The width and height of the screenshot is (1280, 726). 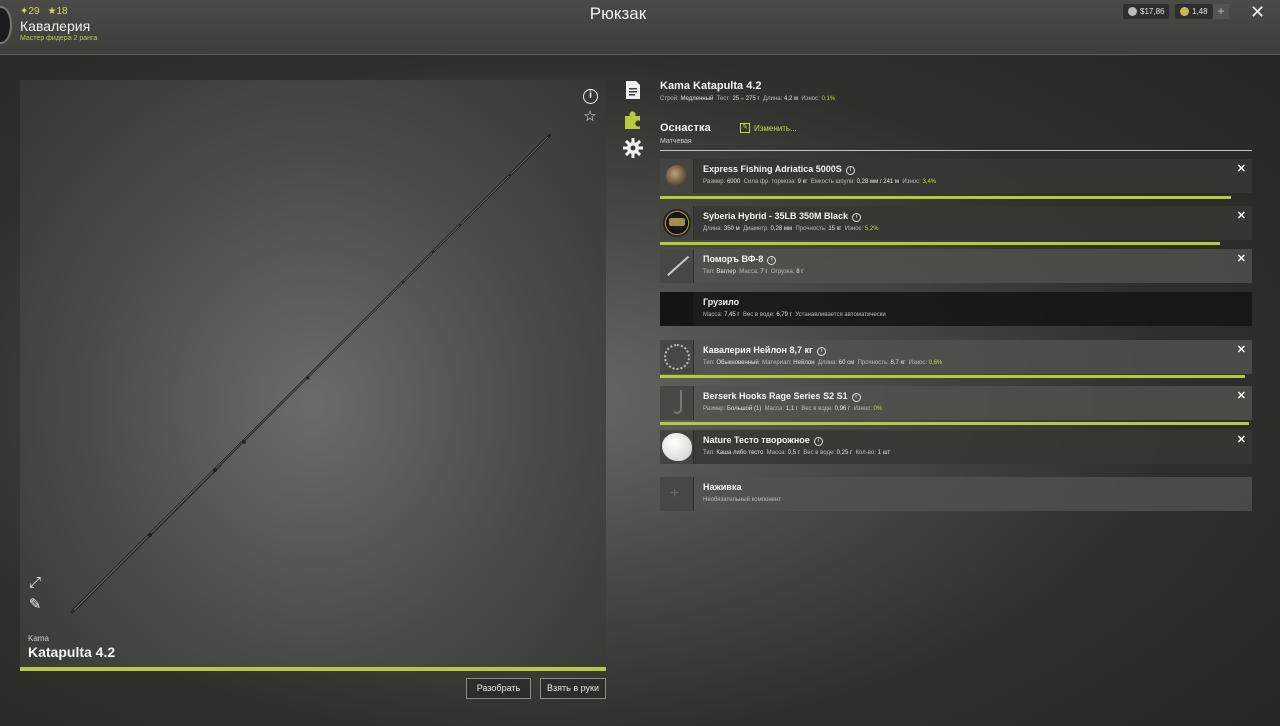 I want to click on spec-value: 0,5 г, so click(x=793, y=453).